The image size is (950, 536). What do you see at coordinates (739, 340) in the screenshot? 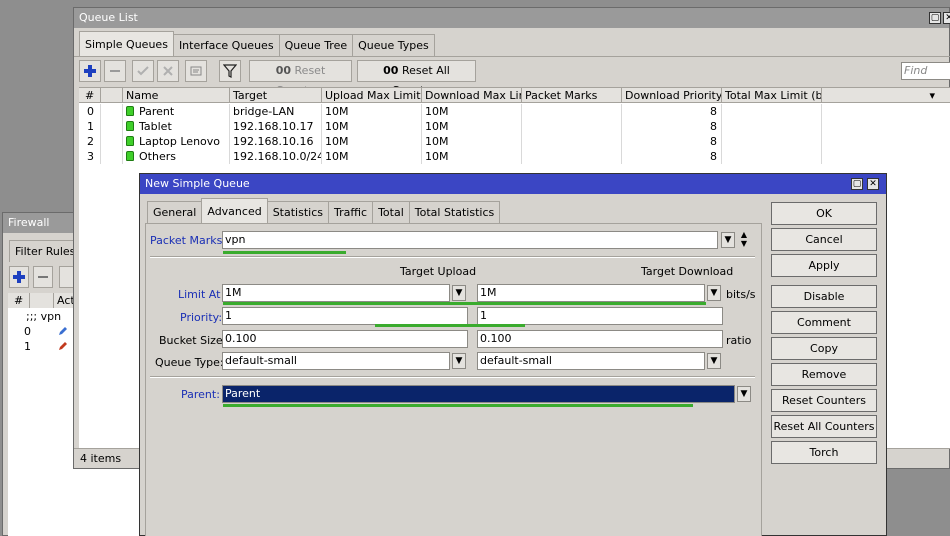
I see `bucket-size-unit: ratio` at bounding box center [739, 340].